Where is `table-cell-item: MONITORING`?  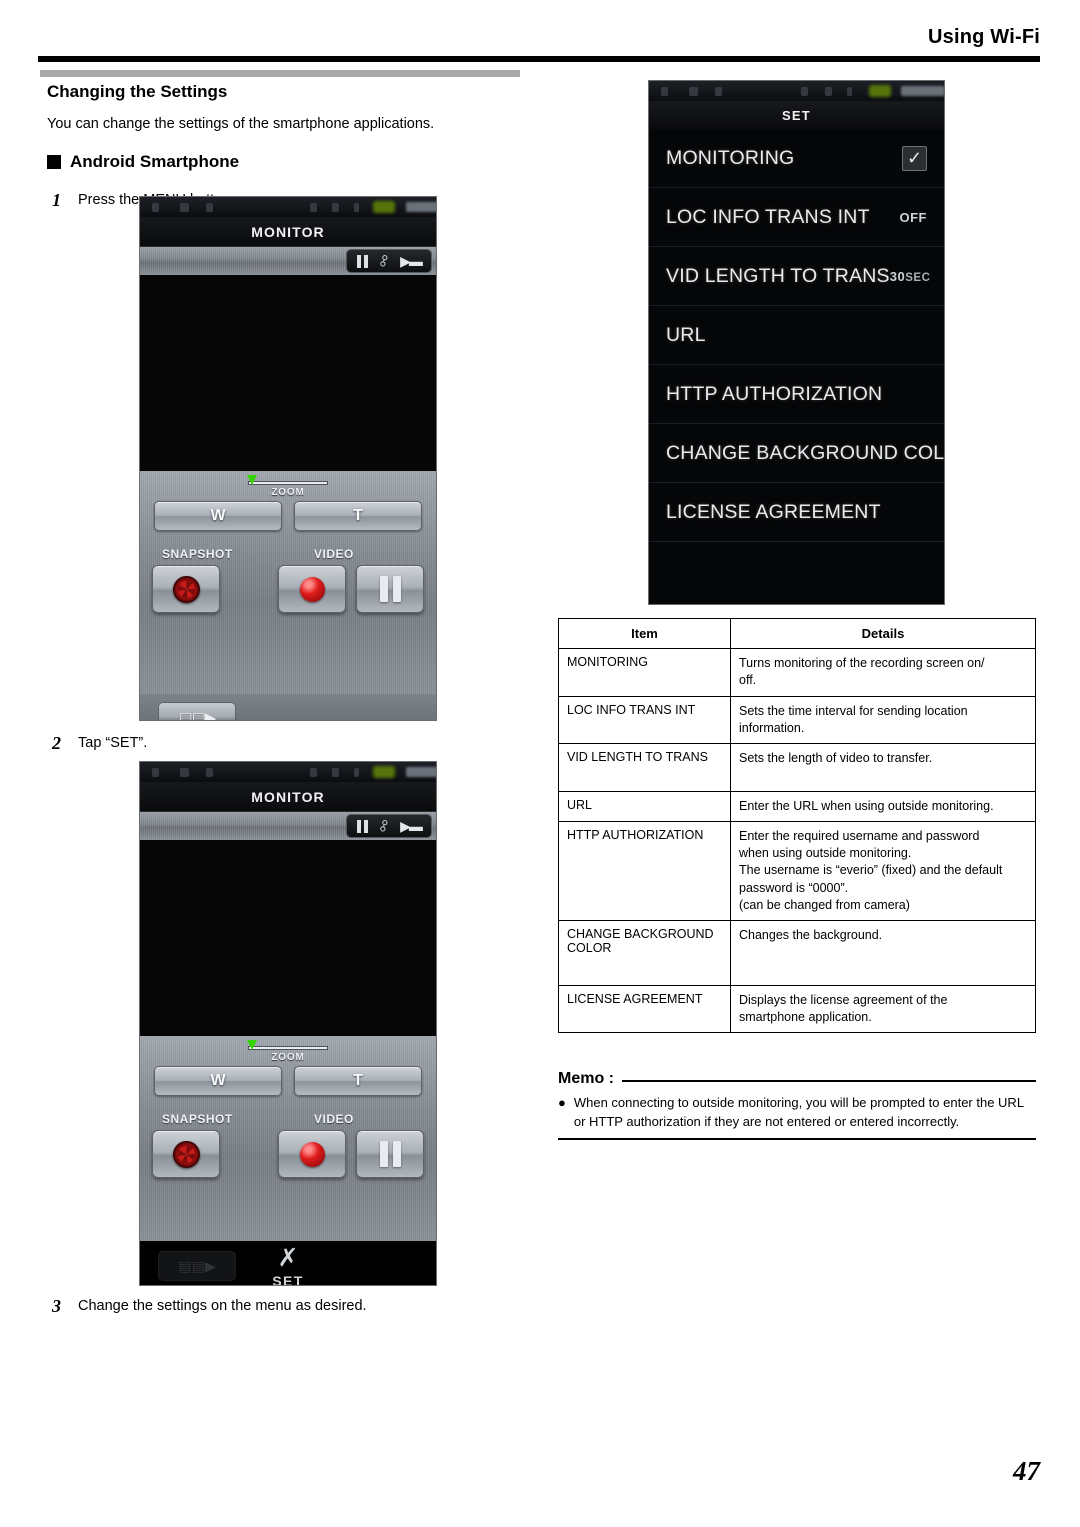
table-cell-item: MONITORING is located at coordinates (644, 672).